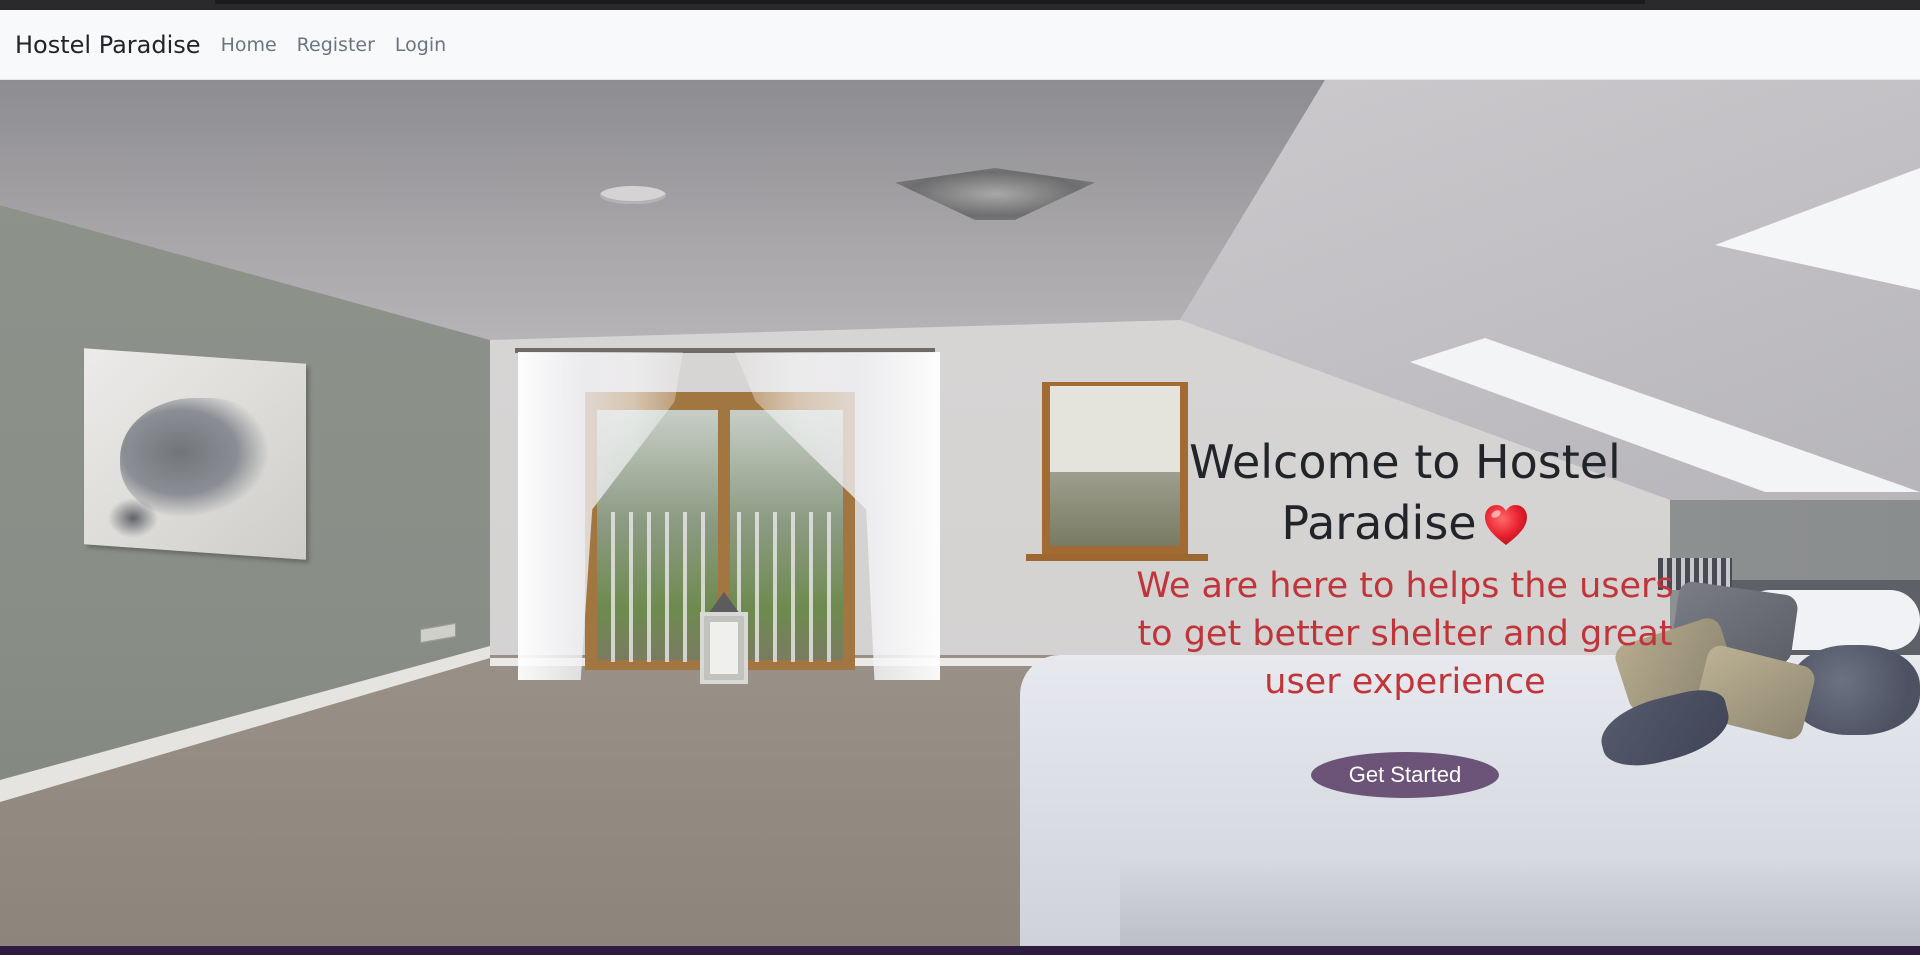 Image resolution: width=1920 pixels, height=955 pixels. What do you see at coordinates (724, 648) in the screenshot?
I see `floor-lantern` at bounding box center [724, 648].